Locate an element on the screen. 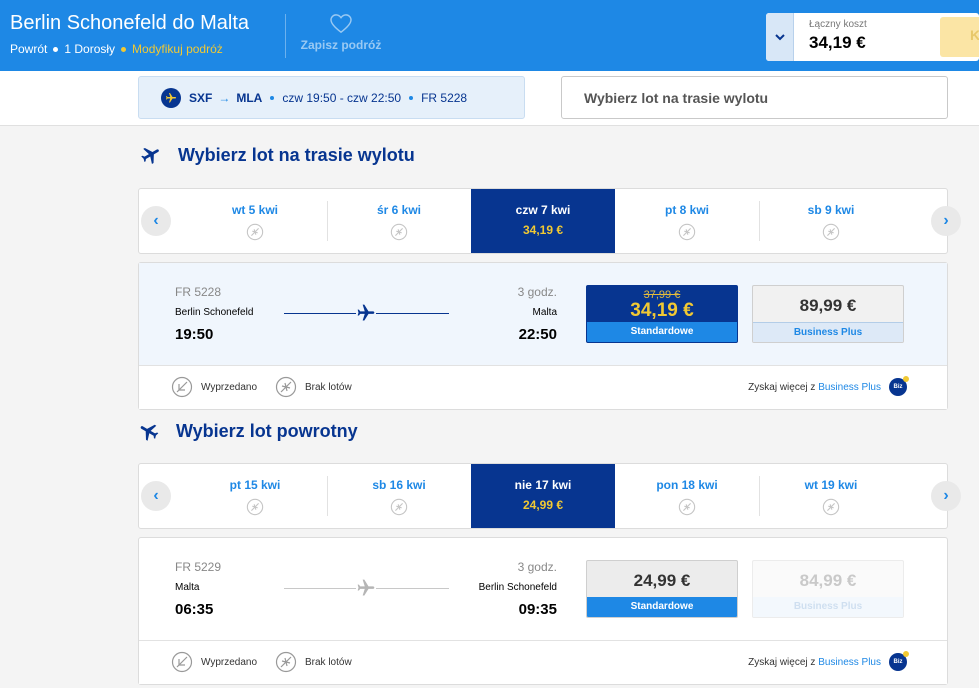 Image resolution: width=979 pixels, height=688 pixels. fare-label: Business Plus is located at coordinates (828, 607).